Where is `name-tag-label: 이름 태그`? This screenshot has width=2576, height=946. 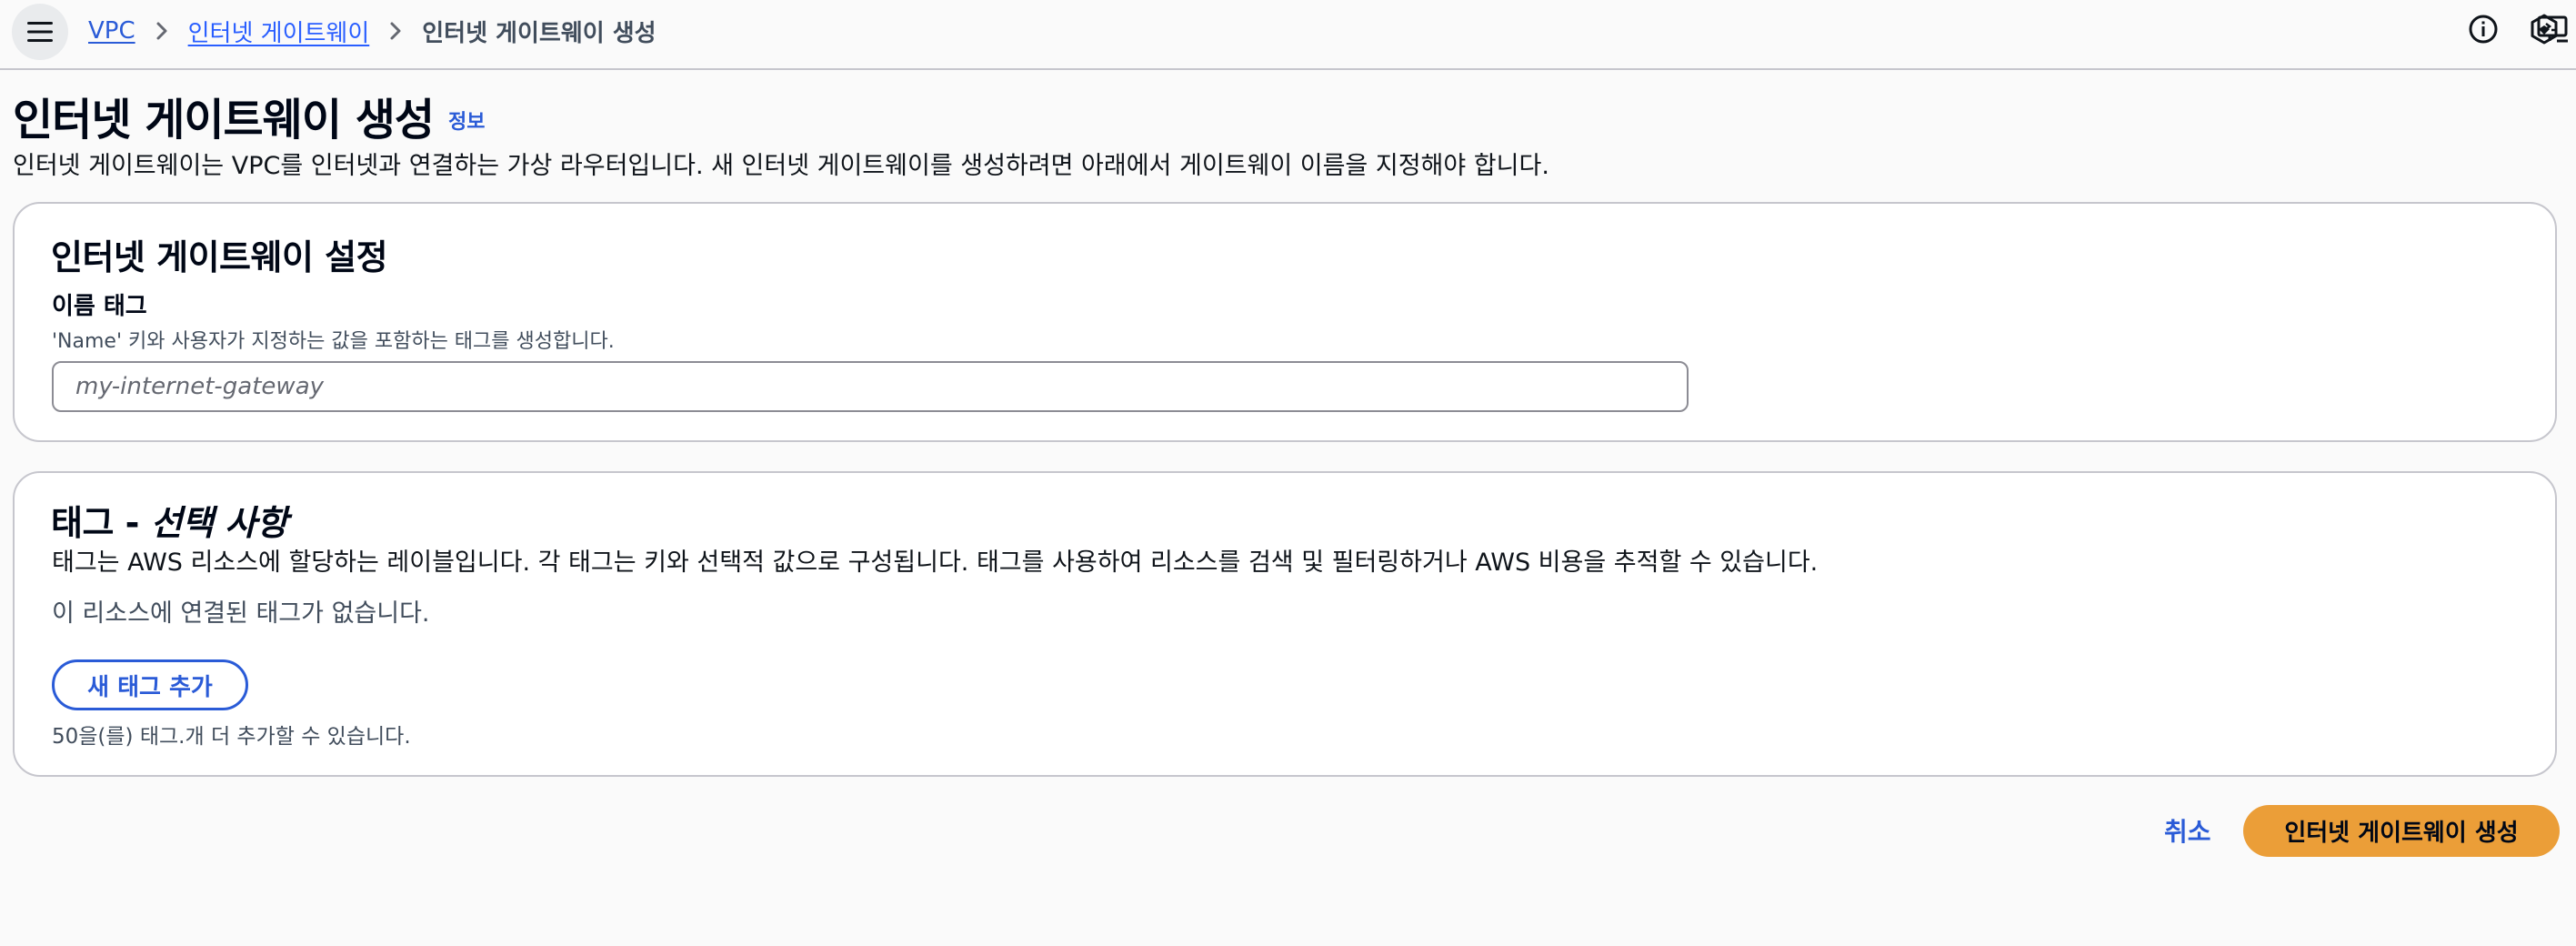 name-tag-label: 이름 태그 is located at coordinates (99, 306).